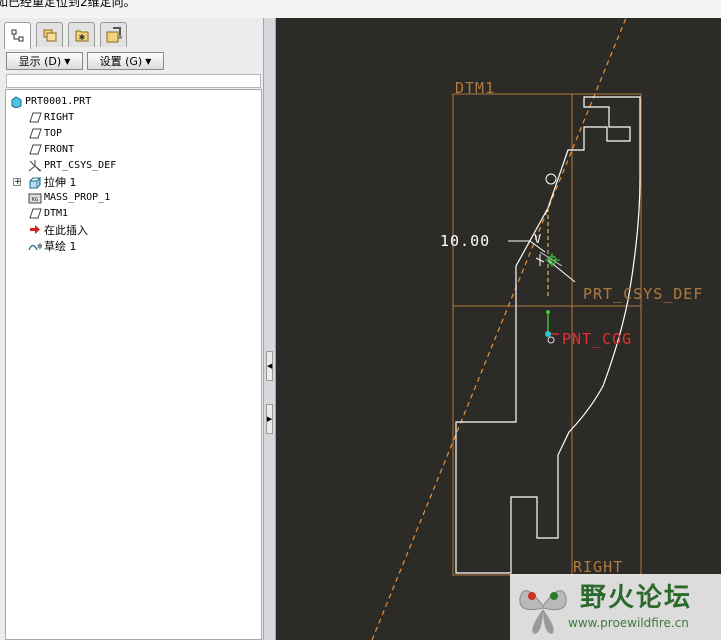 The height and width of the screenshot is (640, 721). I want to click on tree-item-label: MASS_PROP_1, so click(77, 197).